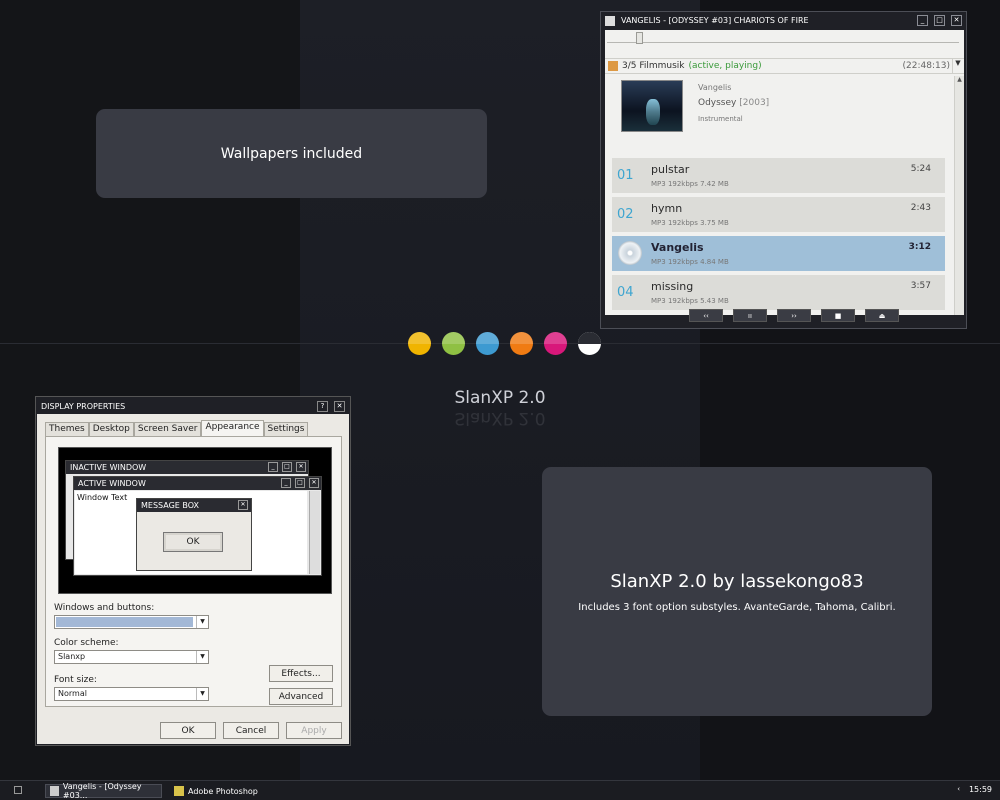 The height and width of the screenshot is (800, 1000). I want to click on wallpapers-card: Wallpapers included, so click(291, 153).